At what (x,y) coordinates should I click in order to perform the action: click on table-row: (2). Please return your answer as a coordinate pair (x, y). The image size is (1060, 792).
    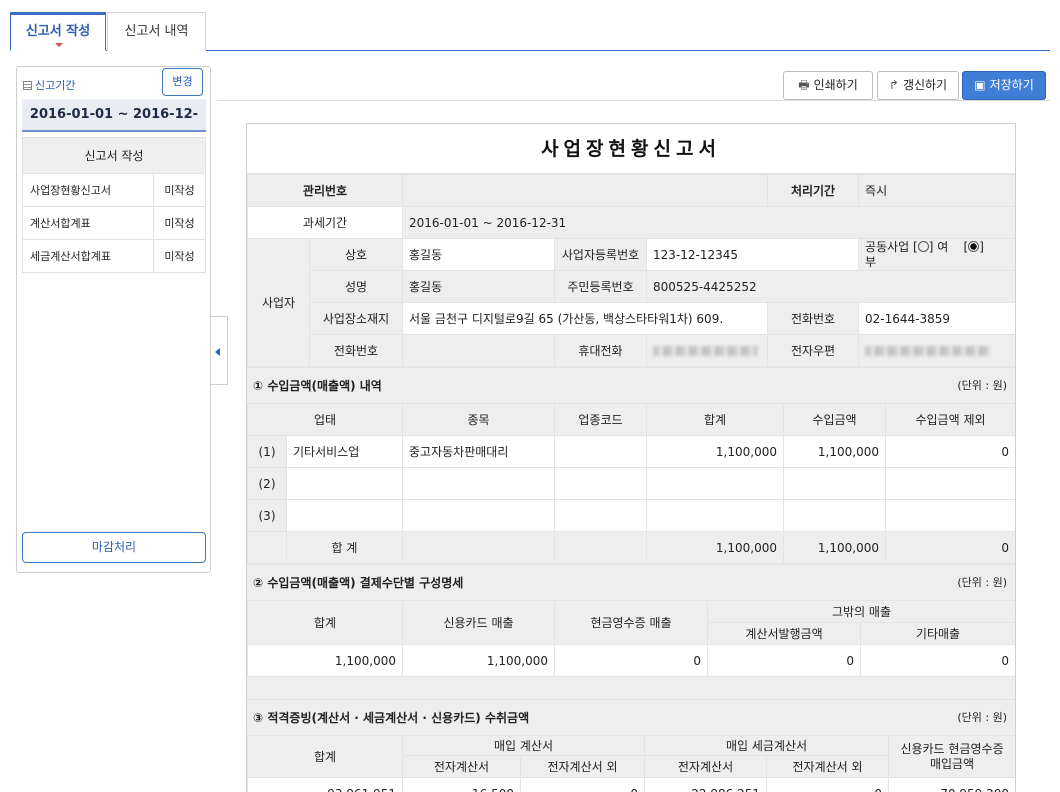
    Looking at the image, I should click on (631, 483).